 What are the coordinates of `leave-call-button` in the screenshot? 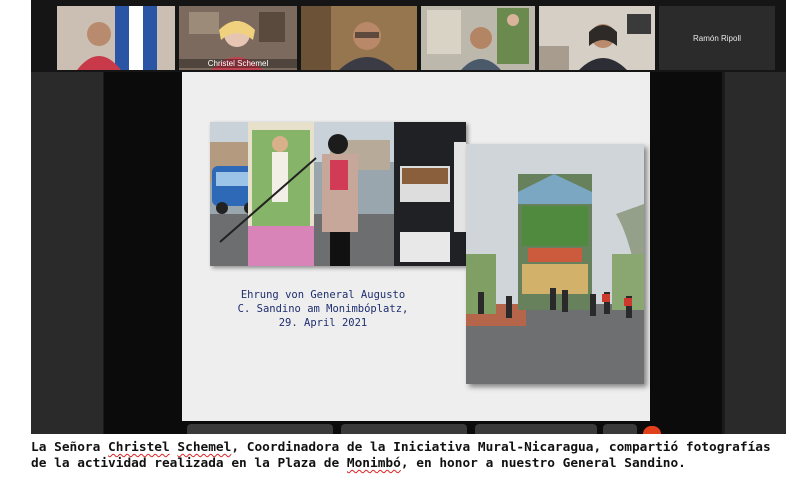 It's located at (652, 430).